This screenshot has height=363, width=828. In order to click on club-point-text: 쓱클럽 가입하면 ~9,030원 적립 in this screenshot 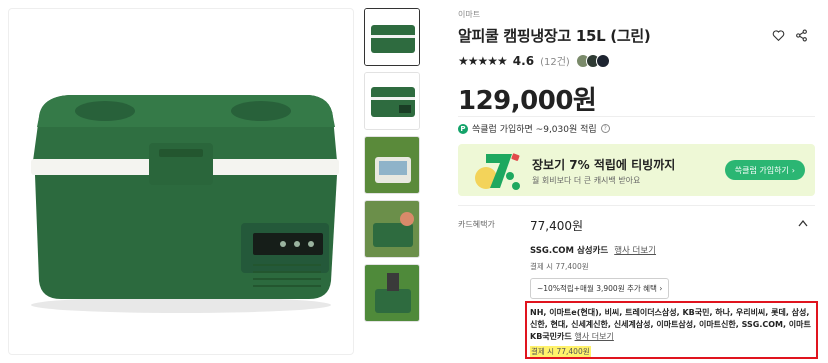, I will do `click(534, 130)`.